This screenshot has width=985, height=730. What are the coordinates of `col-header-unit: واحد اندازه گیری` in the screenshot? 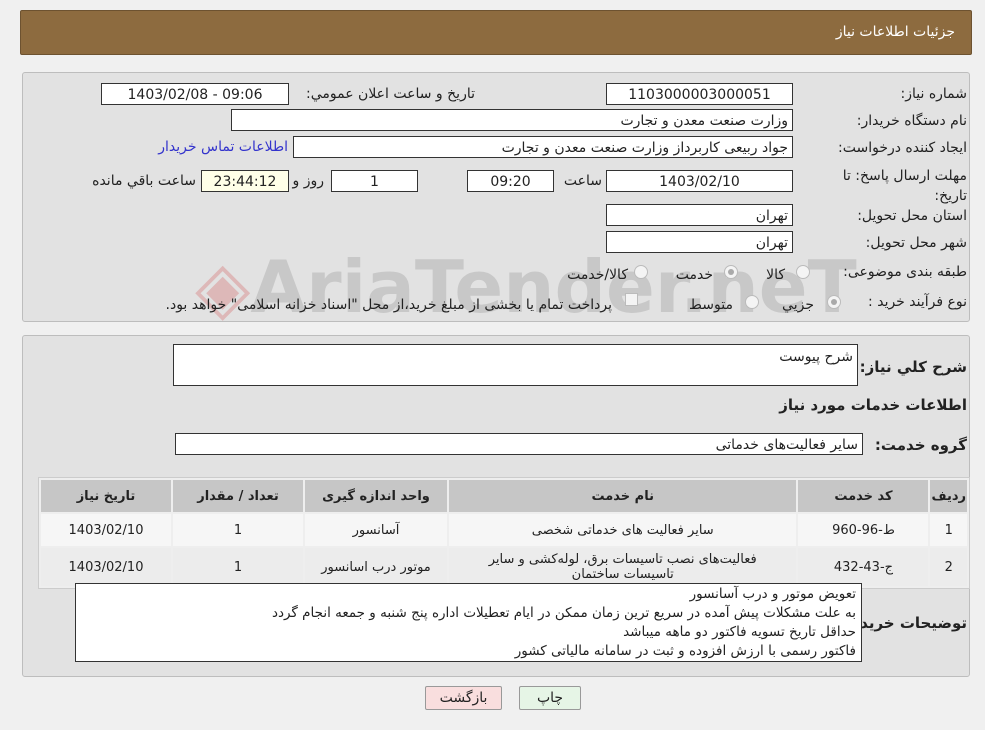 It's located at (376, 496).